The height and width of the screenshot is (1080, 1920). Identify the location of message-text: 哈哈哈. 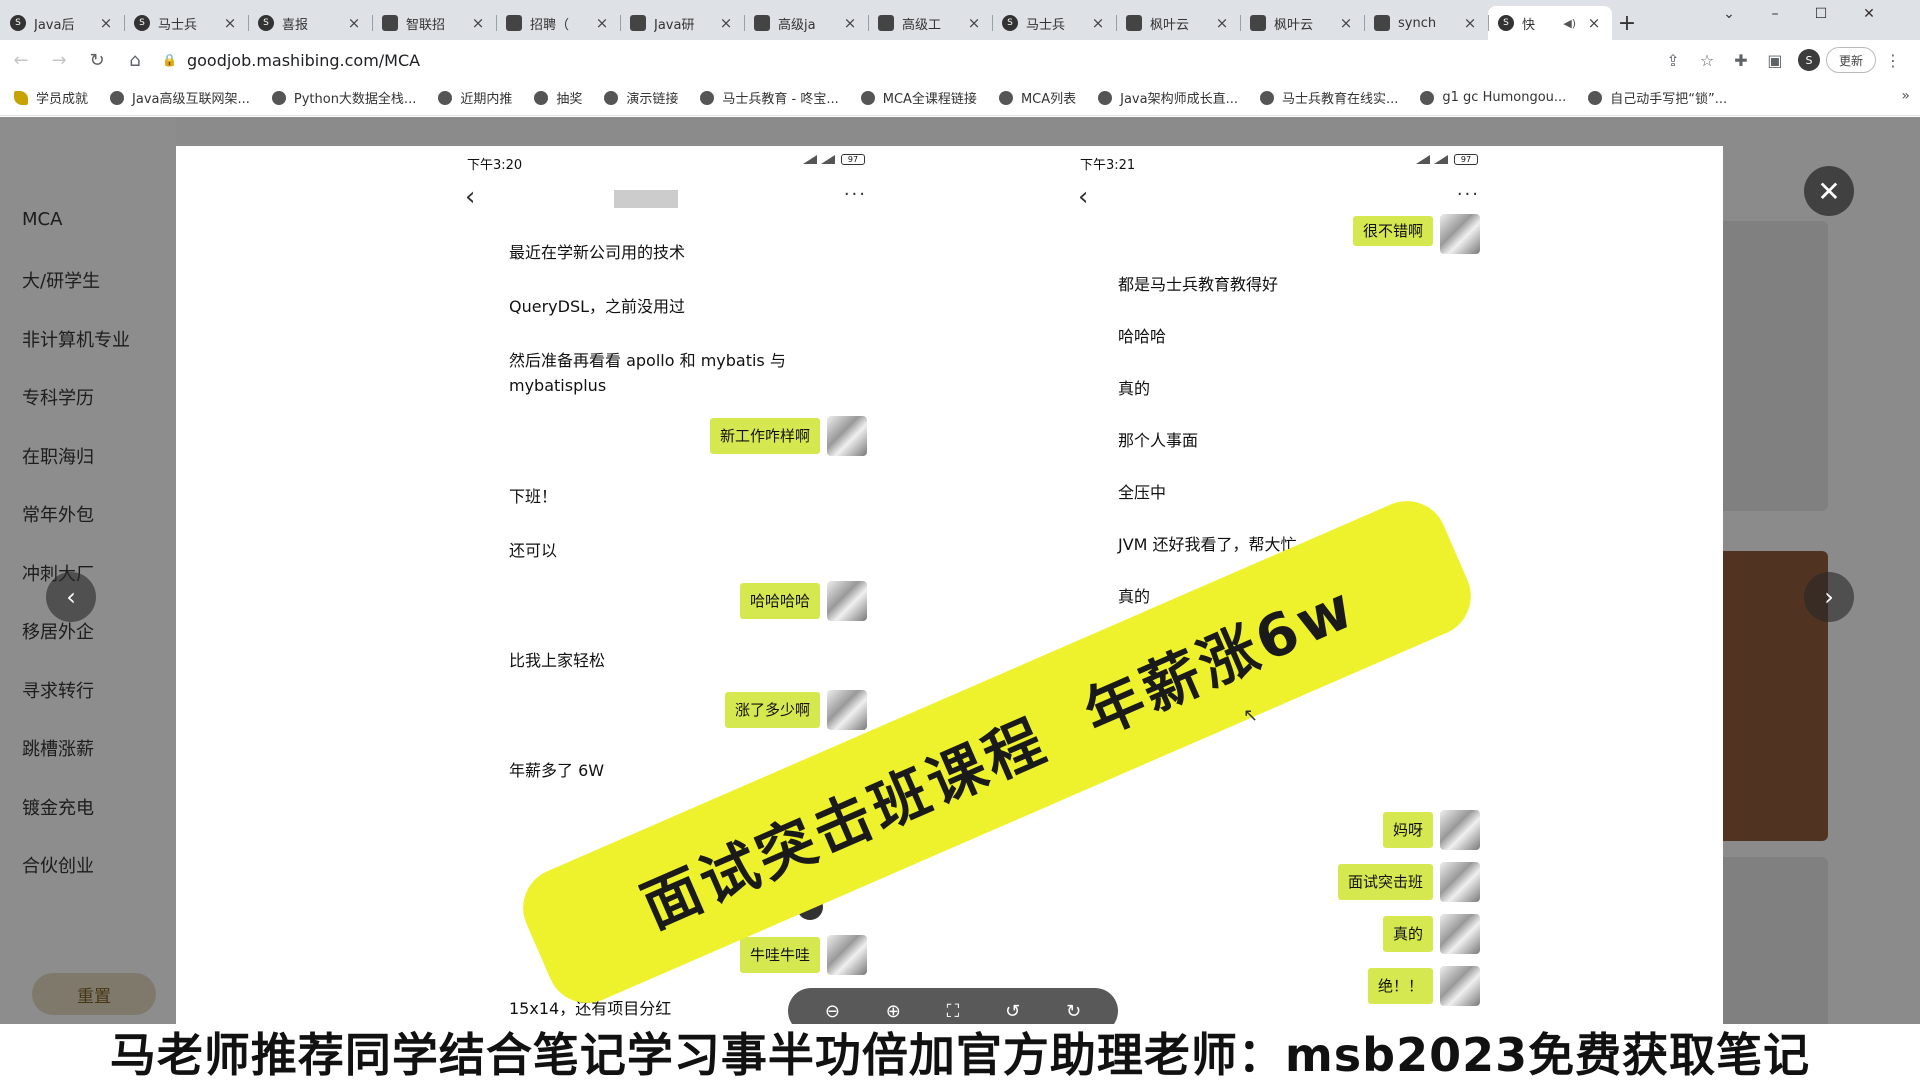
(1142, 336).